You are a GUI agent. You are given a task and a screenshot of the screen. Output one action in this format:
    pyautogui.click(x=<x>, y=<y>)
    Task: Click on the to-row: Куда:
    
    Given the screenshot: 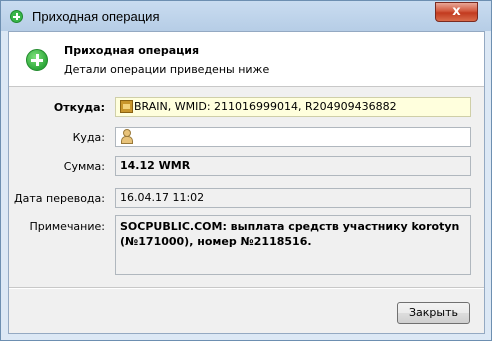 What is the action you would take?
    pyautogui.click(x=246, y=138)
    